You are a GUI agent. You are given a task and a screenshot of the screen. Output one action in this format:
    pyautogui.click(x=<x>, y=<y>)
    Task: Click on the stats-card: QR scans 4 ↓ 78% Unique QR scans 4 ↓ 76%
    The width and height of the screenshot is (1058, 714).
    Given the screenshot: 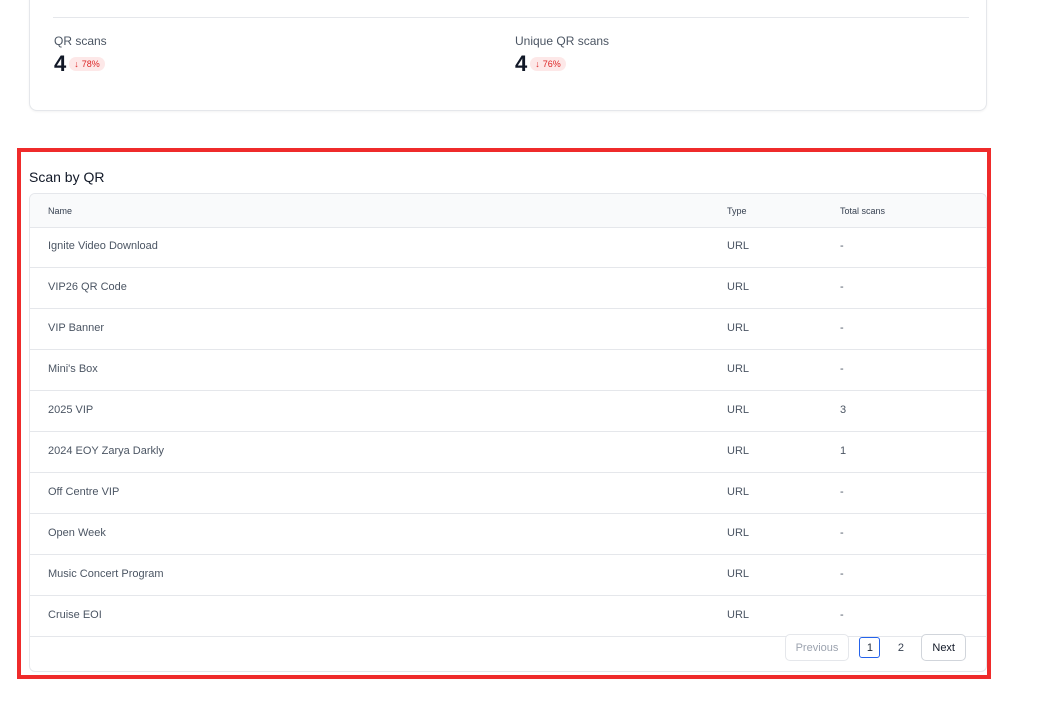 What is the action you would take?
    pyautogui.click(x=508, y=55)
    